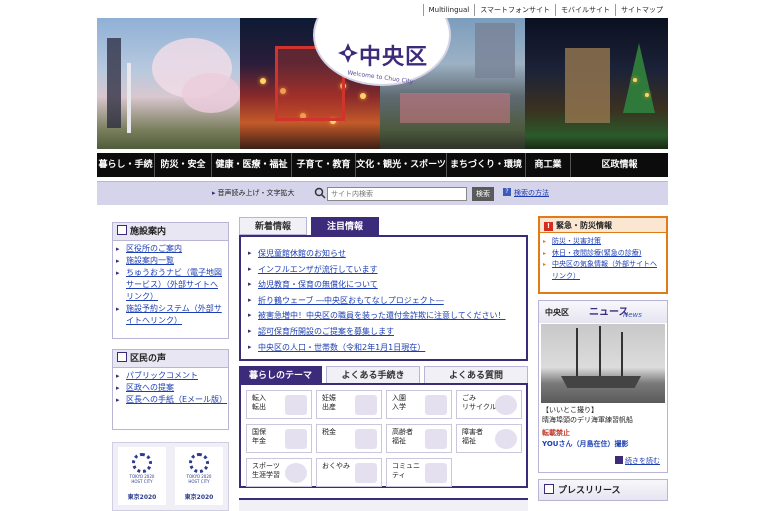  I want to click on nav-commerce: 商工業, so click(548, 165).